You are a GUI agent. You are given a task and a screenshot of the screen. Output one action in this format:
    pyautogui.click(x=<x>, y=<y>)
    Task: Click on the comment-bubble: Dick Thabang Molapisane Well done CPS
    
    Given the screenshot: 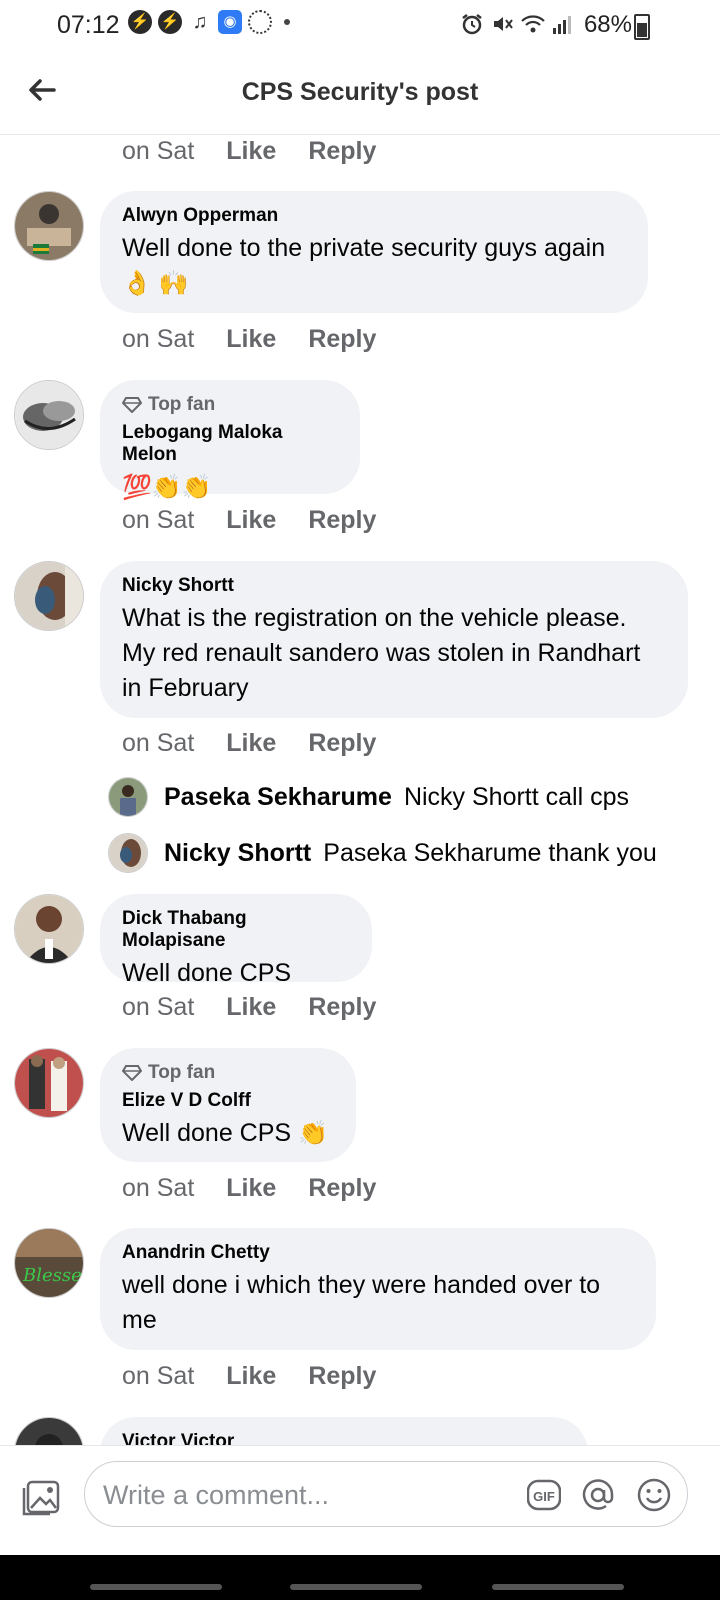 What is the action you would take?
    pyautogui.click(x=236, y=940)
    